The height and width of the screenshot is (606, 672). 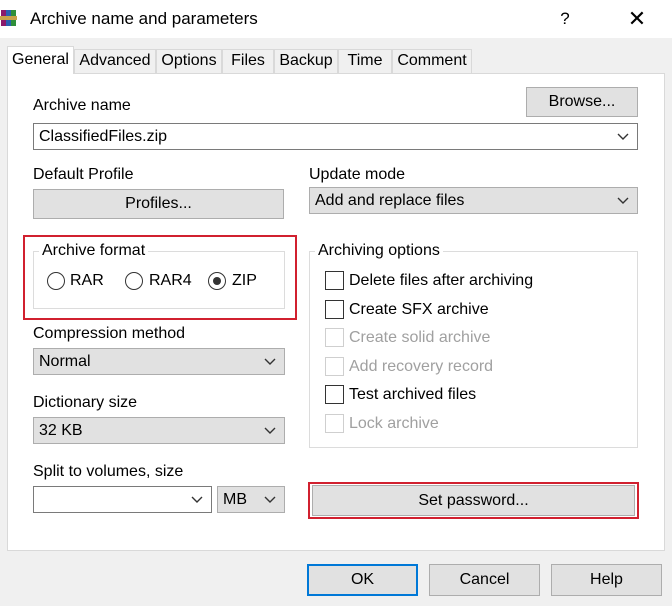 I want to click on window-title: Archive name and parameters, so click(x=144, y=18).